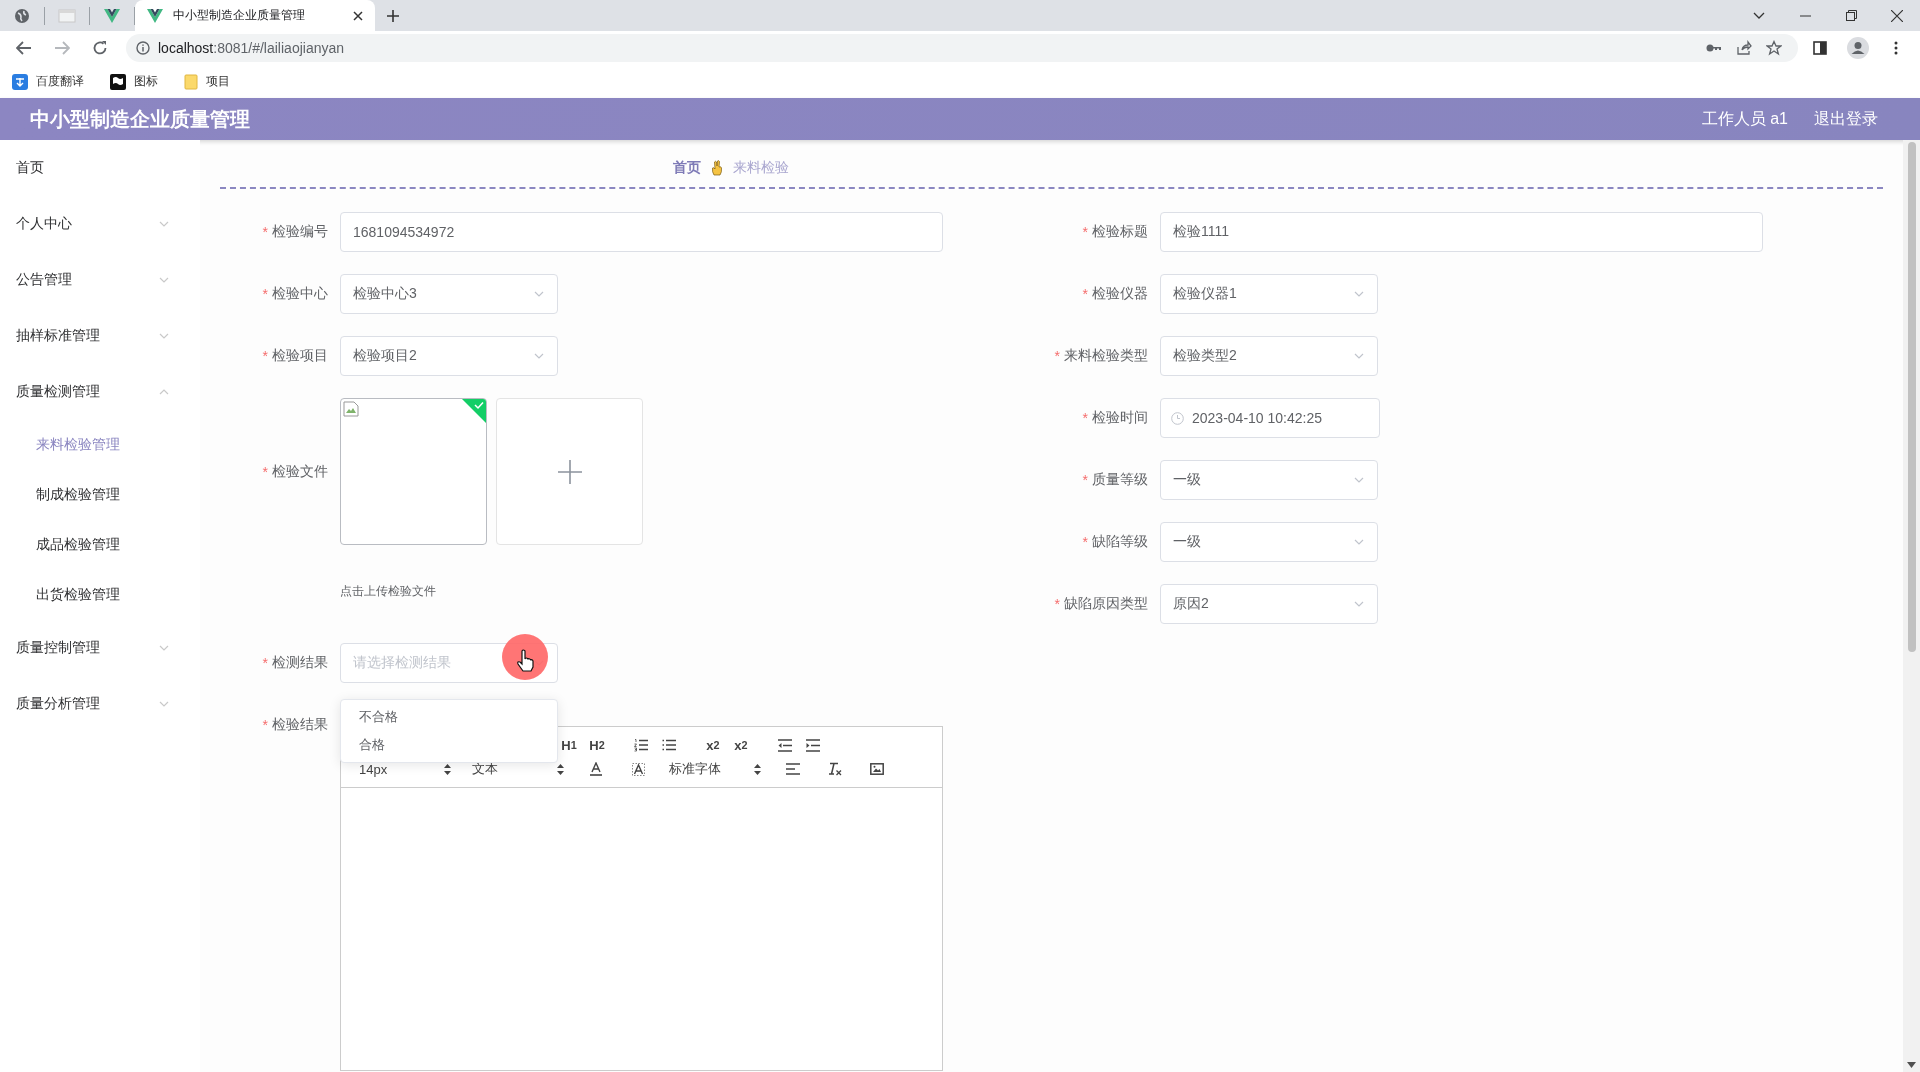 Image resolution: width=1920 pixels, height=1072 pixels. What do you see at coordinates (300, 232) in the screenshot?
I see `field-label: 检验编号` at bounding box center [300, 232].